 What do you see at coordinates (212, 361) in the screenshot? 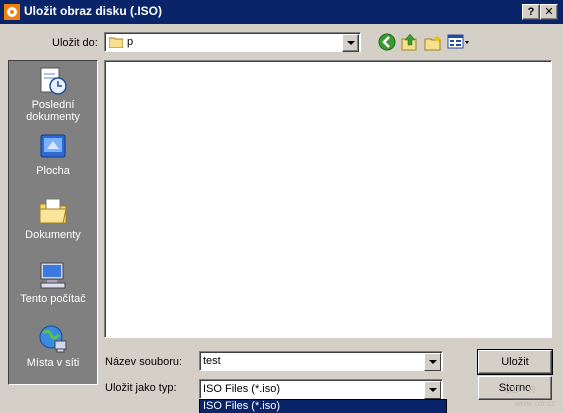
I see `filename-value: test` at bounding box center [212, 361].